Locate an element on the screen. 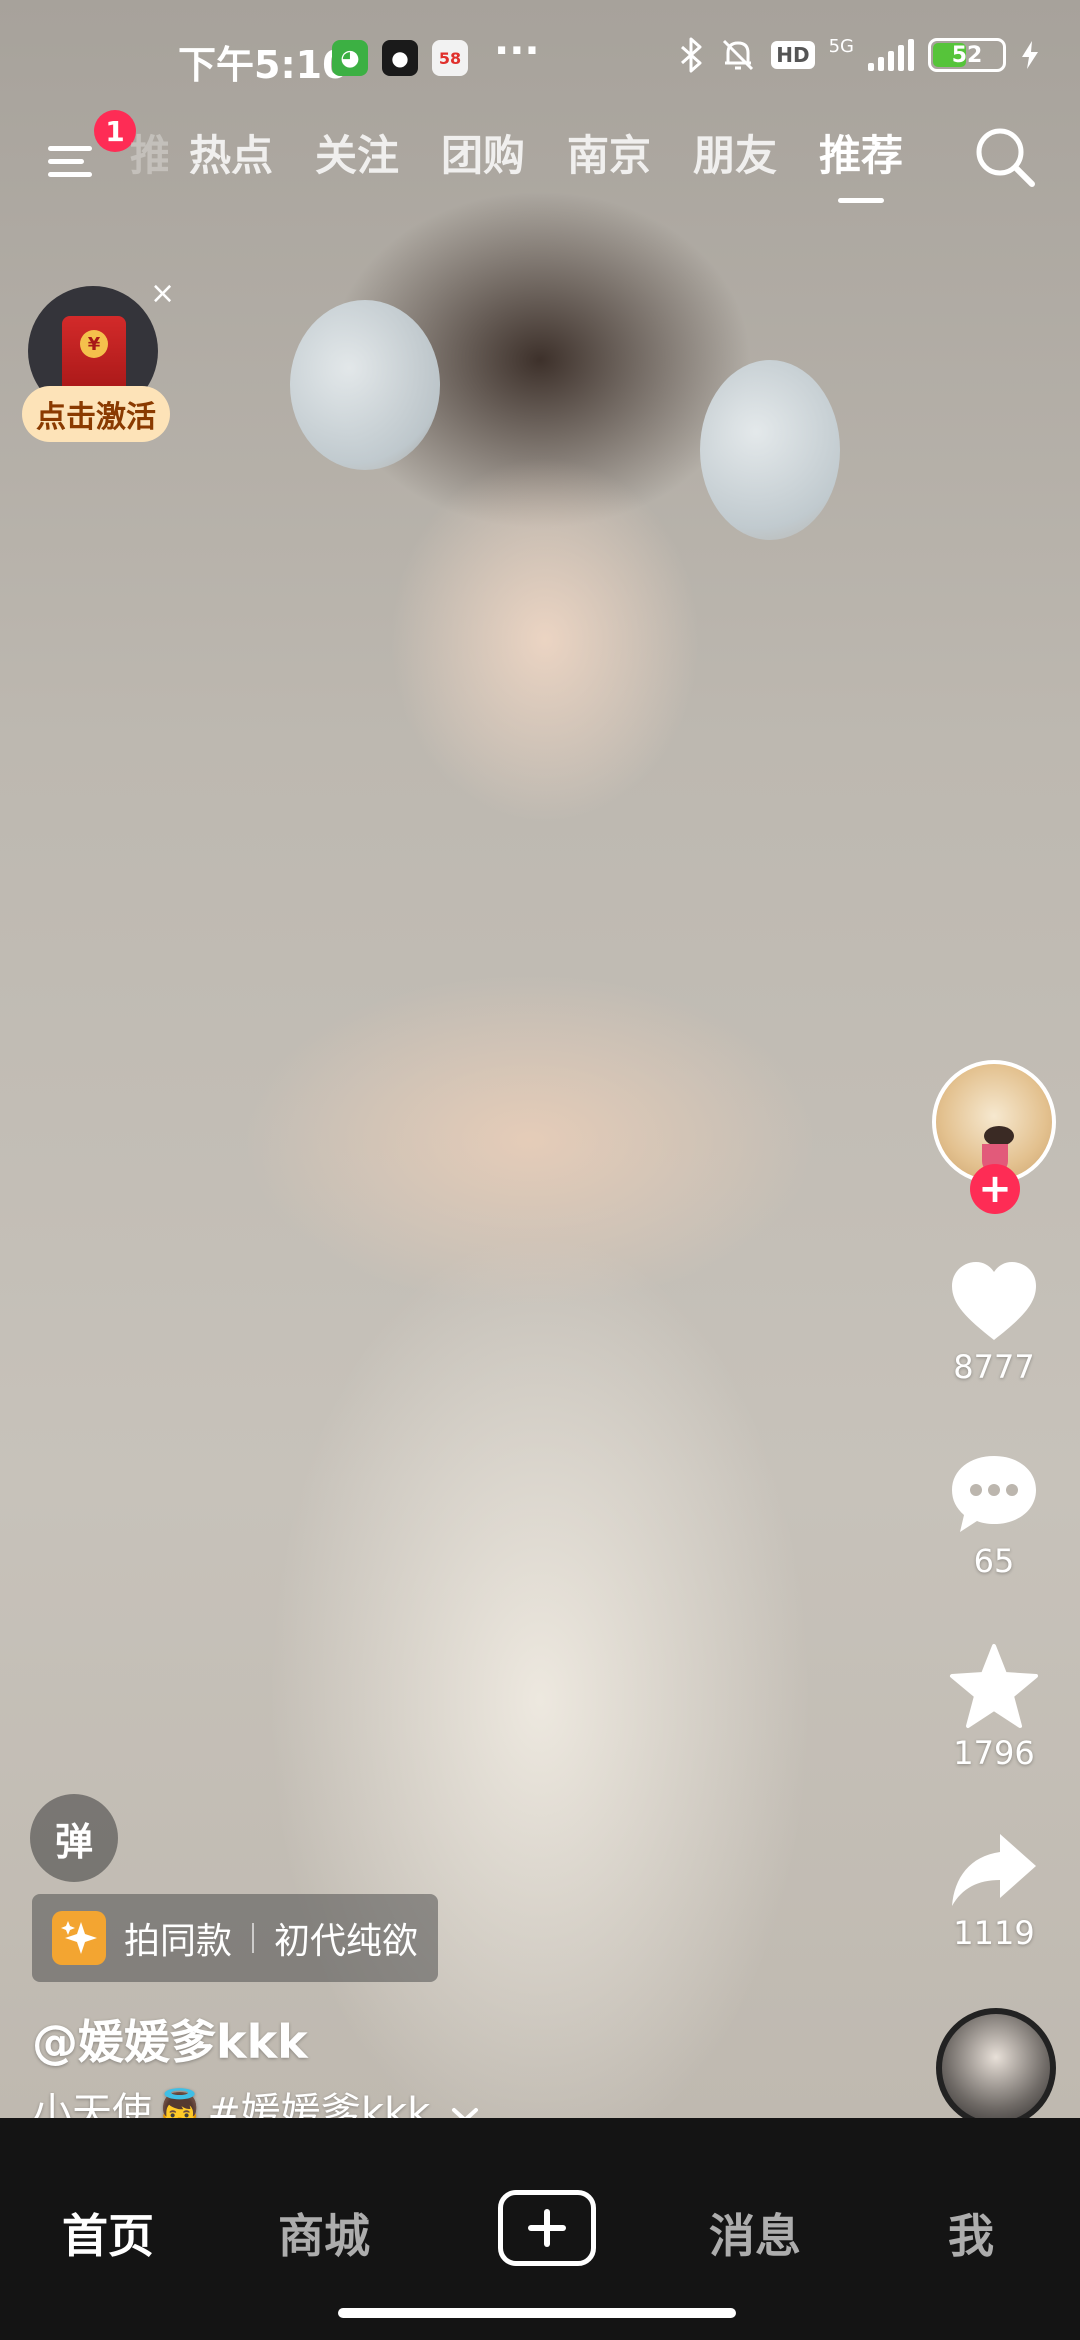 The height and width of the screenshot is (2340, 1080). create-button is located at coordinates (547, 2228).